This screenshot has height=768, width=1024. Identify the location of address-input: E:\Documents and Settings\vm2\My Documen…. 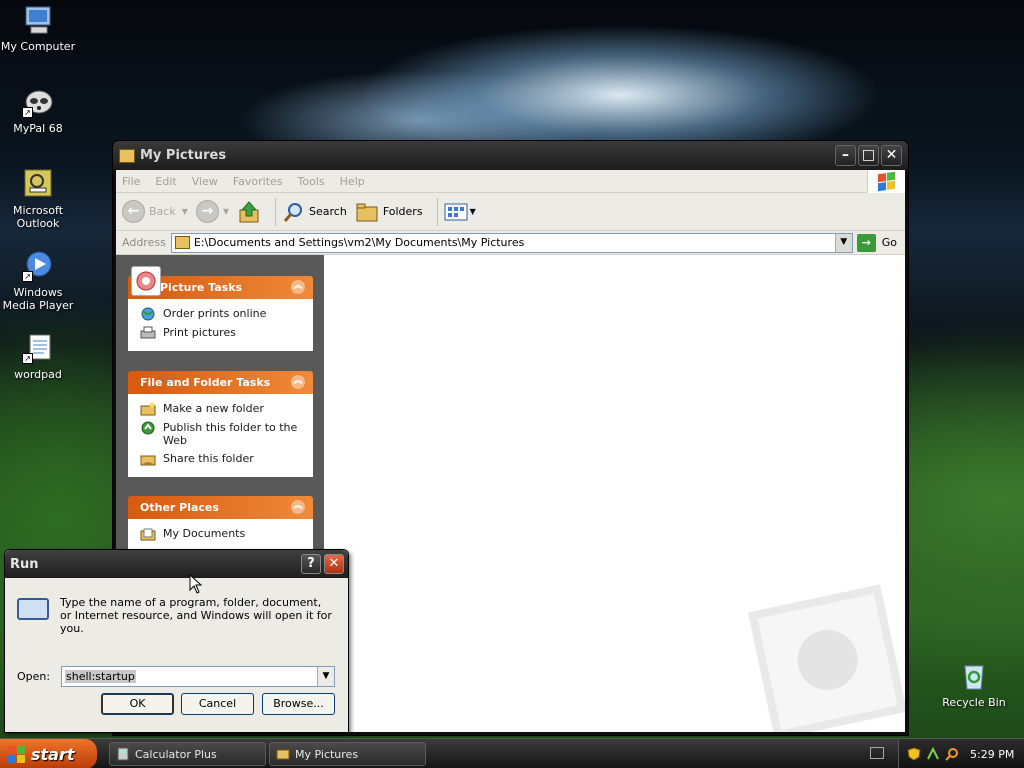
(511, 242).